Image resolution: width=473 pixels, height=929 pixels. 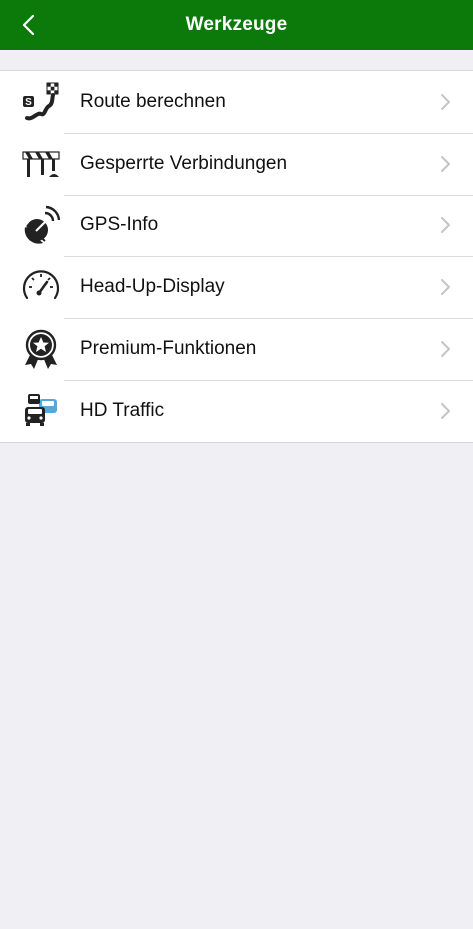 What do you see at coordinates (152, 287) in the screenshot?
I see `menu-item-label: Head-Up-Display` at bounding box center [152, 287].